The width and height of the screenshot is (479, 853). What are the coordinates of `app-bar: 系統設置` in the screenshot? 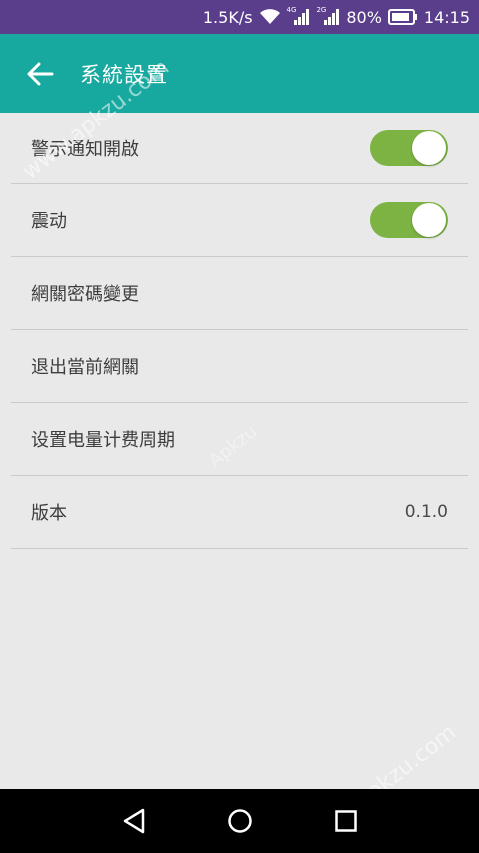 It's located at (239, 73).